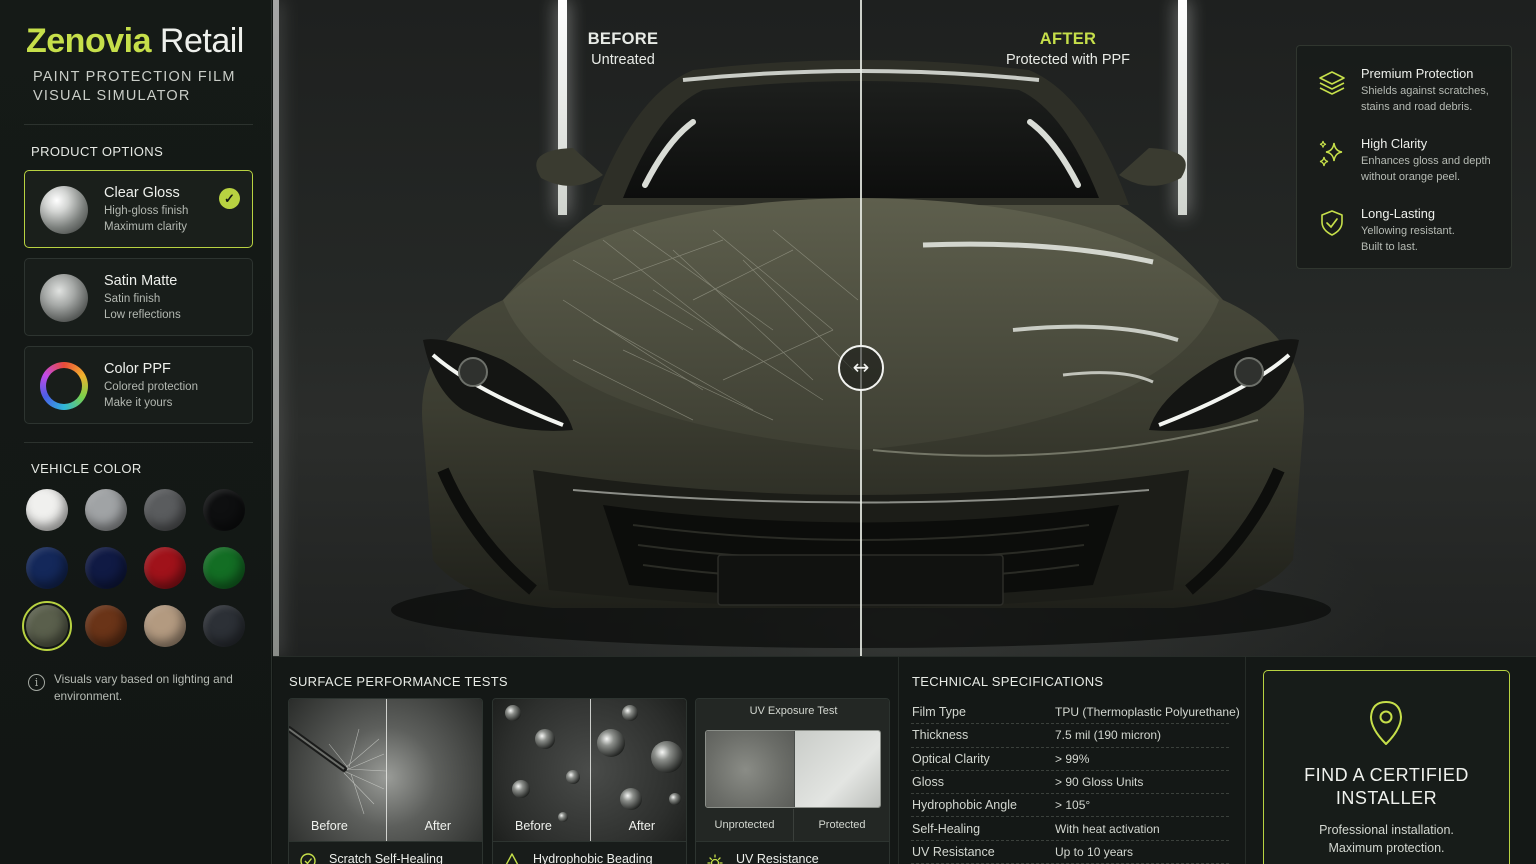 This screenshot has width=1536, height=864. I want to click on option-title: Color PPF, so click(137, 369).